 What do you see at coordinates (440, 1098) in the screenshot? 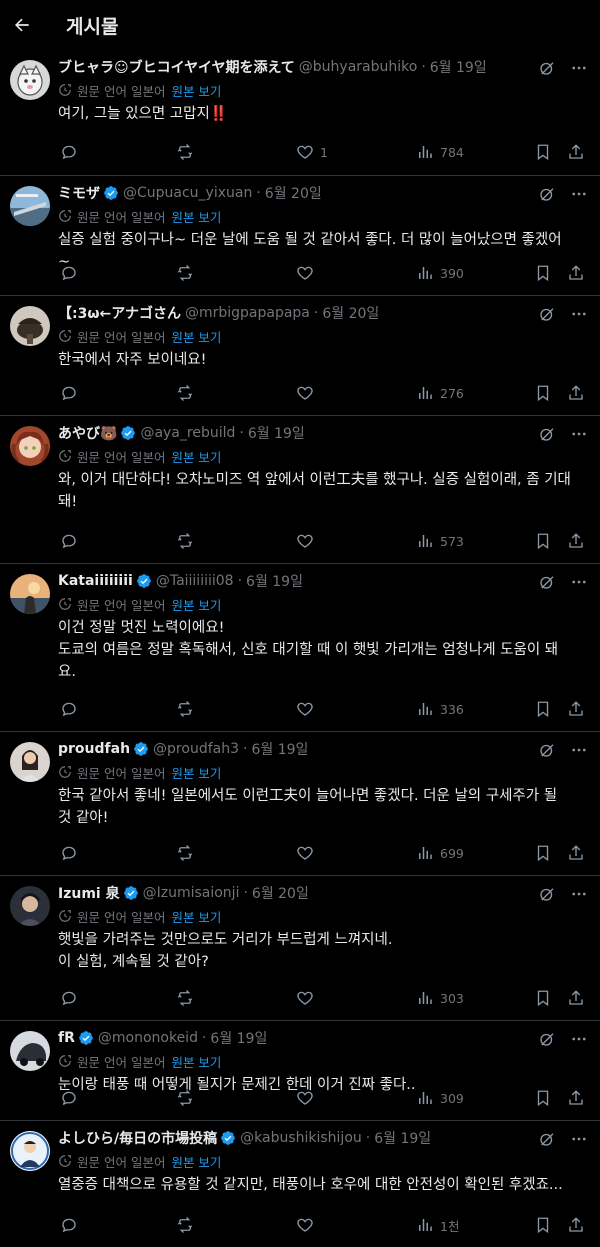
I see `views-button: 309` at bounding box center [440, 1098].